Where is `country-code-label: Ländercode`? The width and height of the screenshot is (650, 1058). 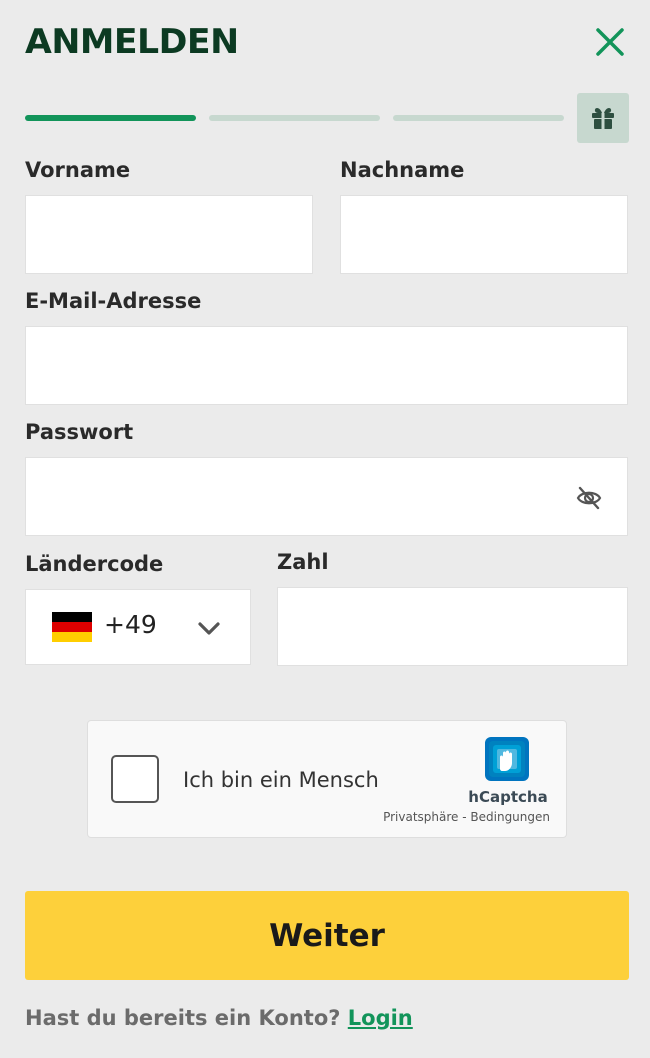
country-code-label: Ländercode is located at coordinates (94, 564).